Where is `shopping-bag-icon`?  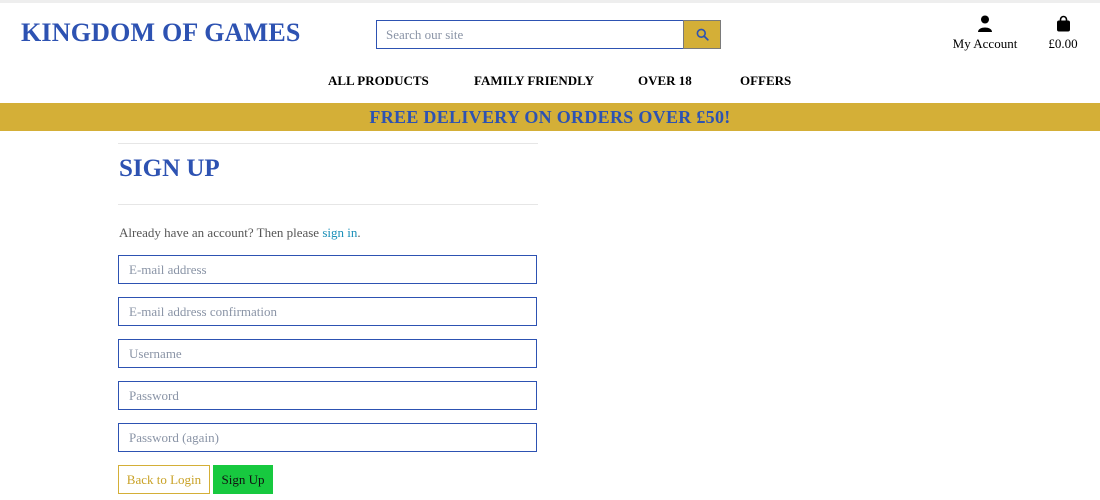 shopping-bag-icon is located at coordinates (1063, 24).